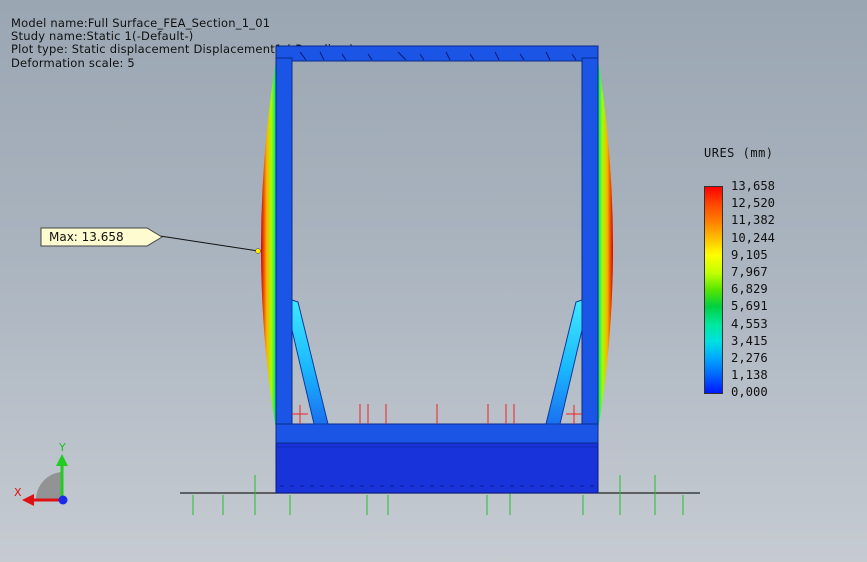 This screenshot has width=867, height=562. Describe the element at coordinates (753, 220) in the screenshot. I see `legend-value: 11,382` at that location.